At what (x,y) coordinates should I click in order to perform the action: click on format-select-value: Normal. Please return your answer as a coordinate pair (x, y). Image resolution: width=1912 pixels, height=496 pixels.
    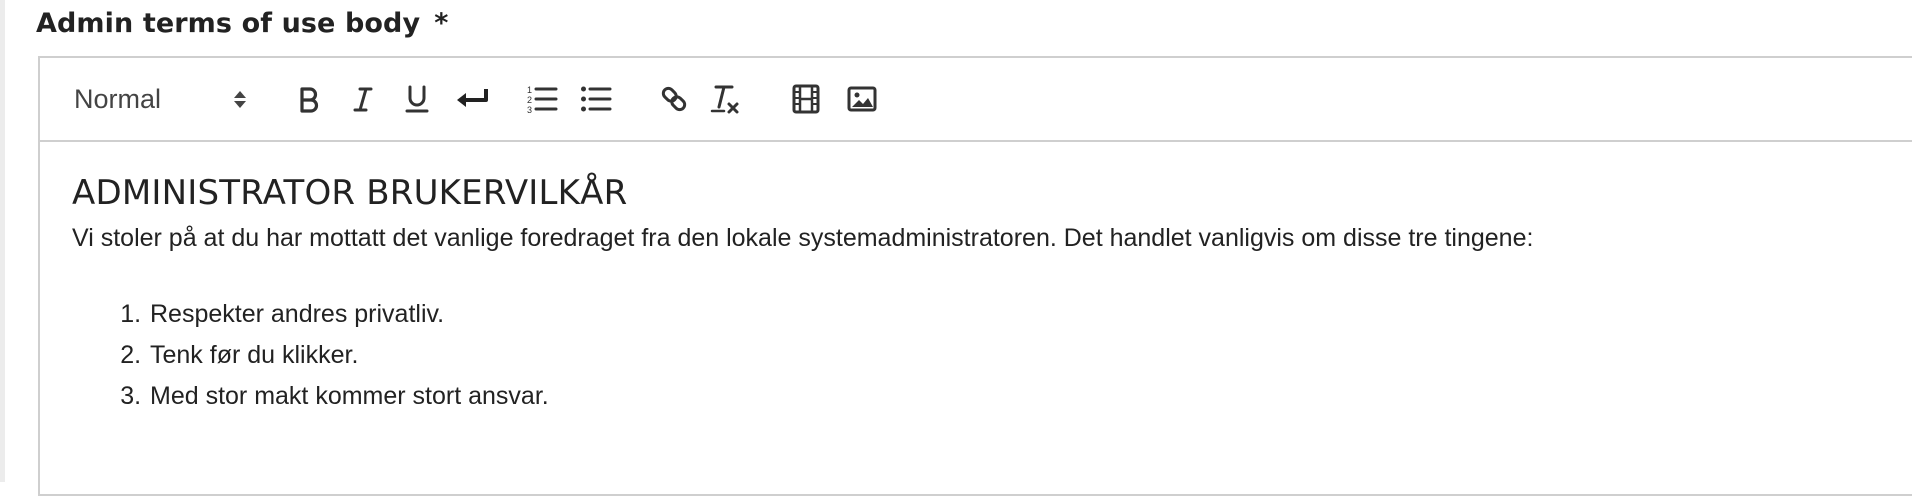
    Looking at the image, I should click on (118, 98).